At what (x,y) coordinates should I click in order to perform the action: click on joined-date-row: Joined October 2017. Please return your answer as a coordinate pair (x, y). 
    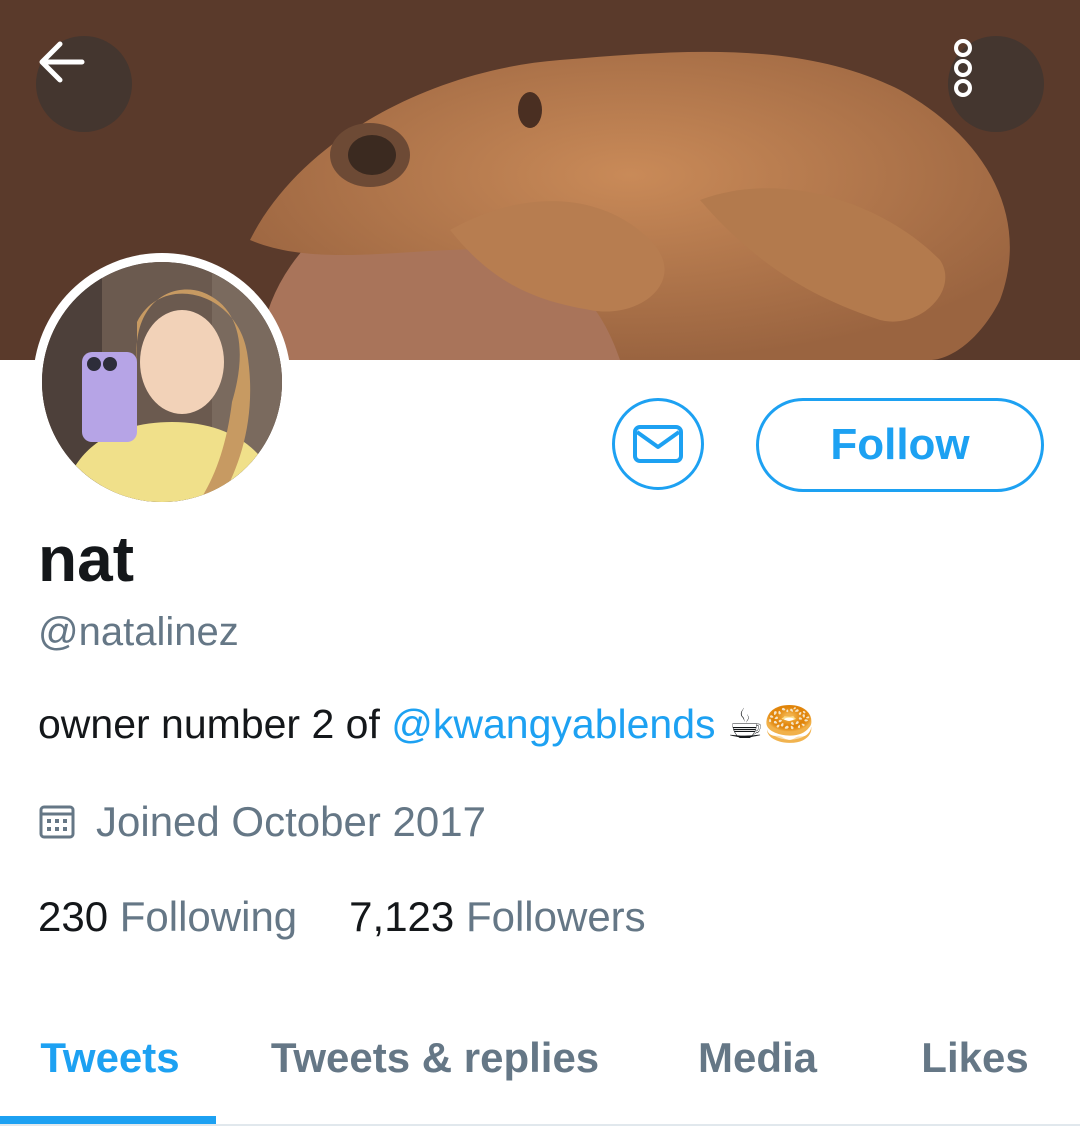
    Looking at the image, I should click on (262, 822).